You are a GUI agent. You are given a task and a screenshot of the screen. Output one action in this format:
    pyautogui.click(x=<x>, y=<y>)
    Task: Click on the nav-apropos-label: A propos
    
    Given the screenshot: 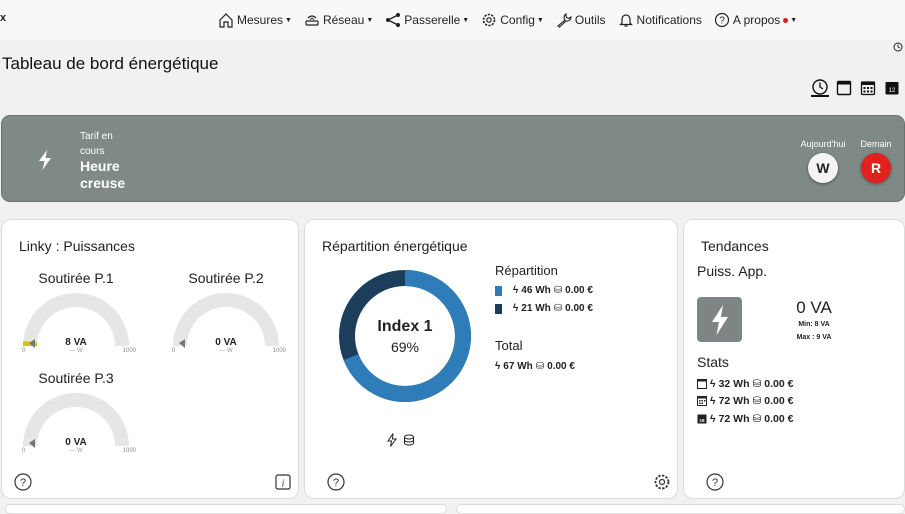 What is the action you would take?
    pyautogui.click(x=756, y=20)
    